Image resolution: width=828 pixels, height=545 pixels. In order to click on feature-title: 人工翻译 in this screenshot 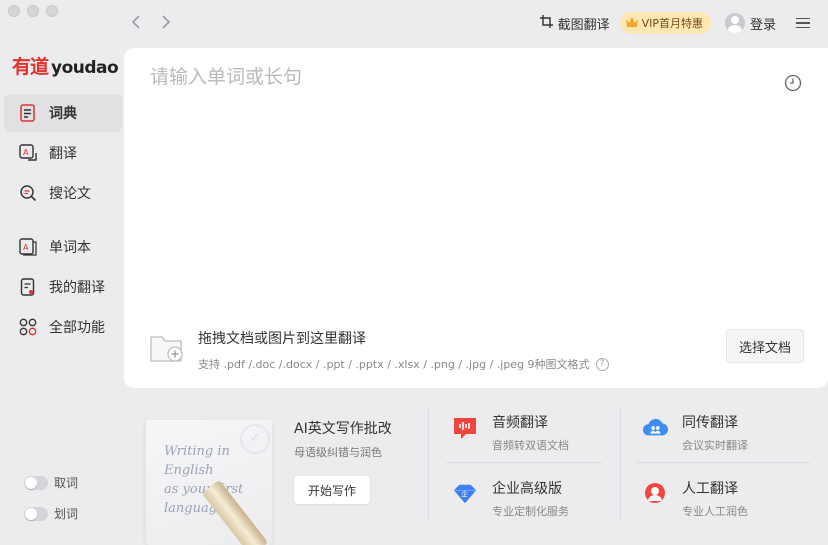, I will do `click(710, 489)`.